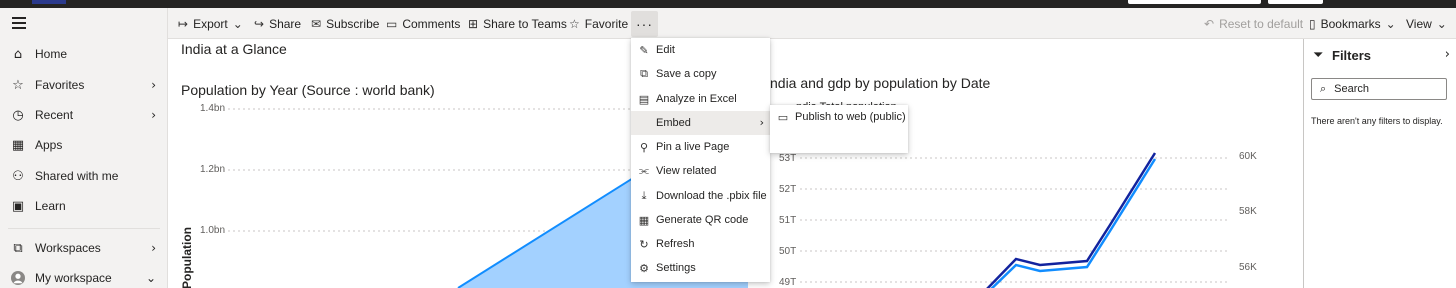 This screenshot has height=288, width=1456. Describe the element at coordinates (686, 74) in the screenshot. I see `menu-label: Save a copy` at that location.